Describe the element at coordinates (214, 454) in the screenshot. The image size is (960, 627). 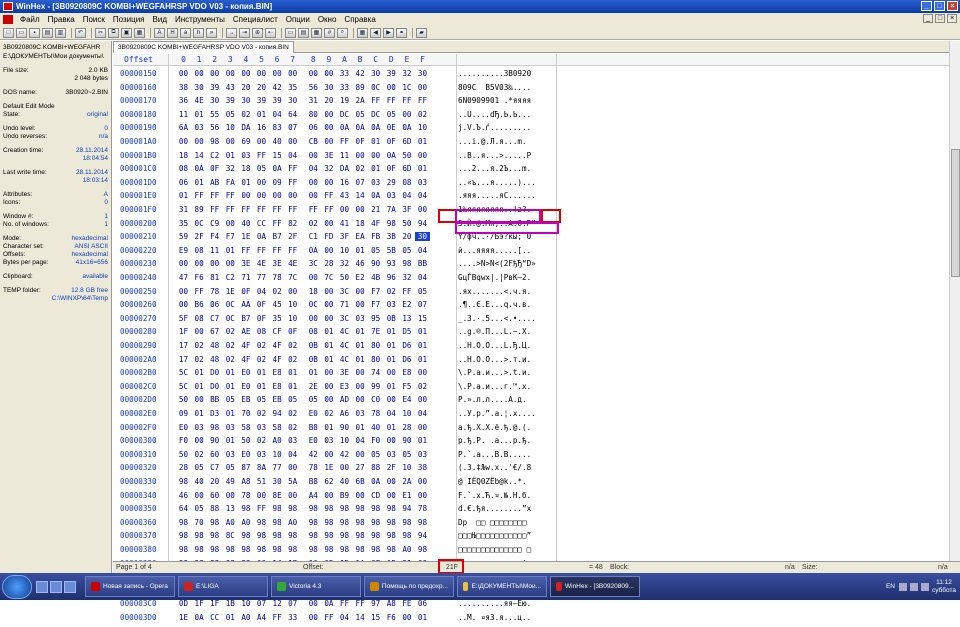
I see `hex-byte: 60` at that location.